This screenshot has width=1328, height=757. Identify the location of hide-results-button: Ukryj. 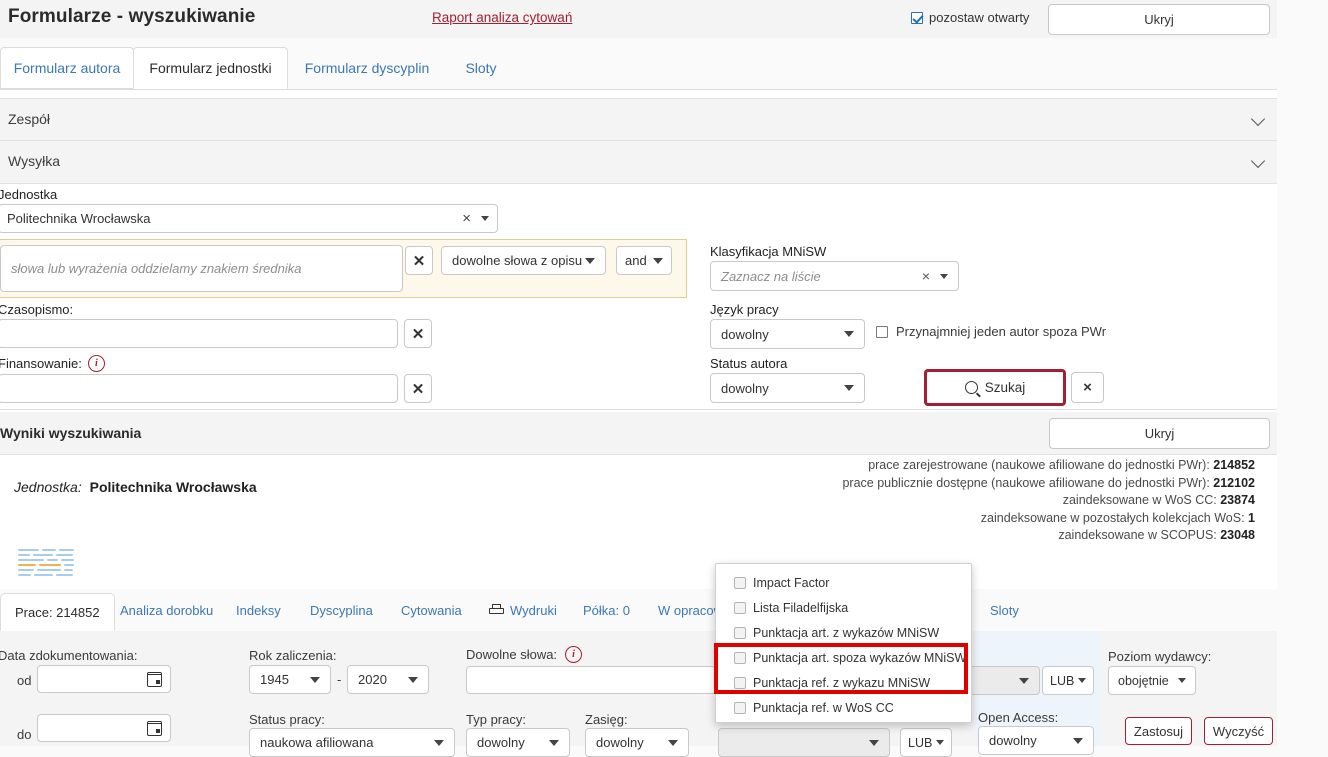
(1159, 433).